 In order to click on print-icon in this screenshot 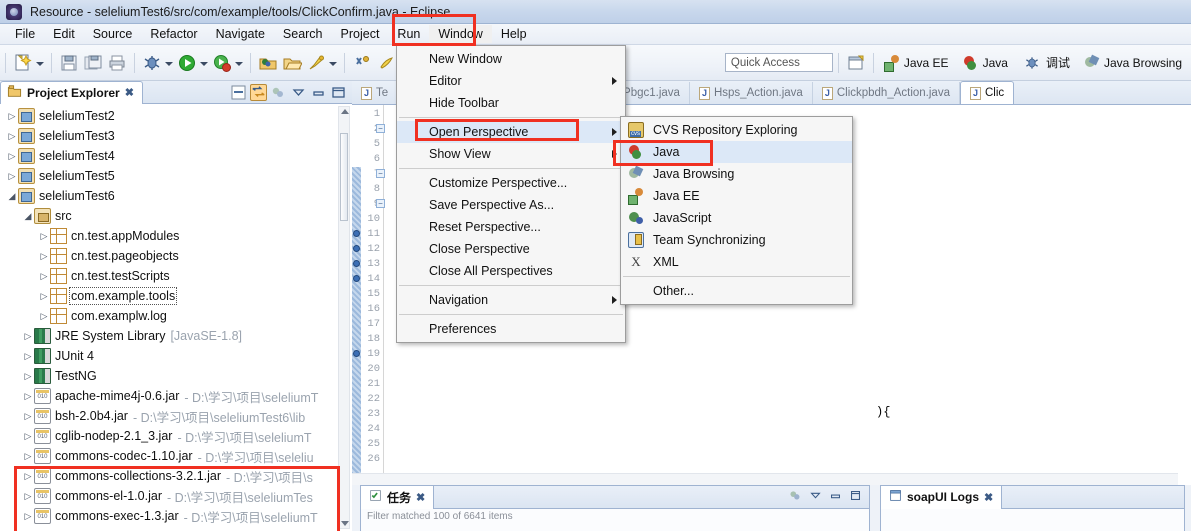, I will do `click(117, 63)`.